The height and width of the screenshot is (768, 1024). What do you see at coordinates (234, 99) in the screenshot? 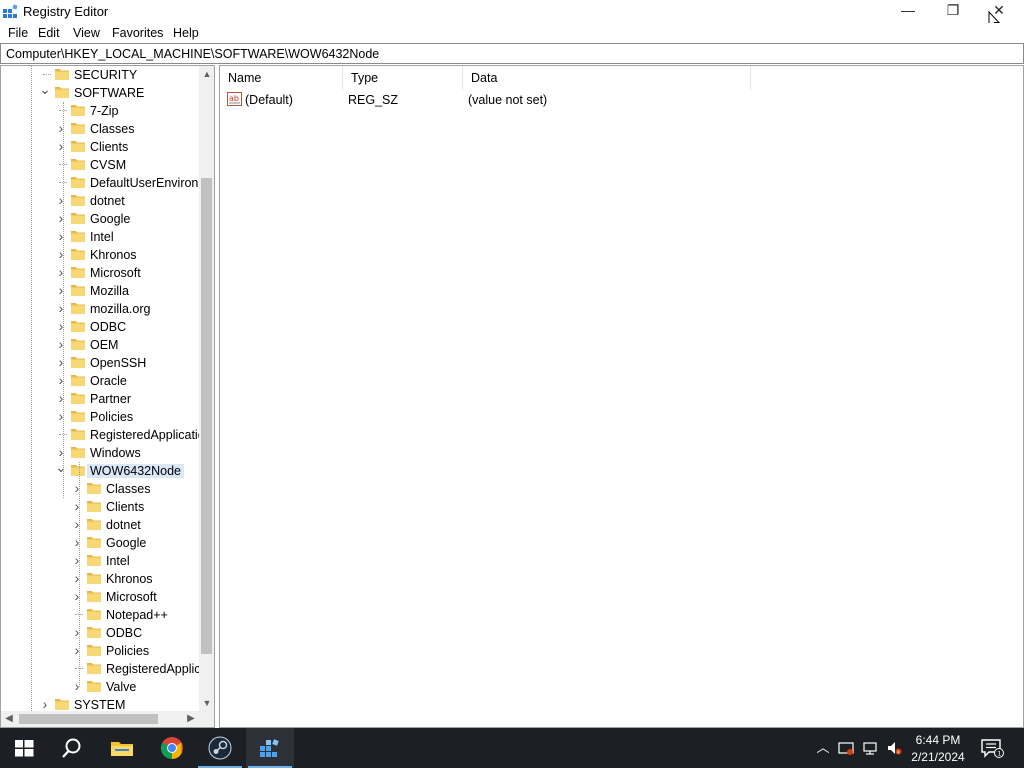
I see `string-value-icon: ab` at bounding box center [234, 99].